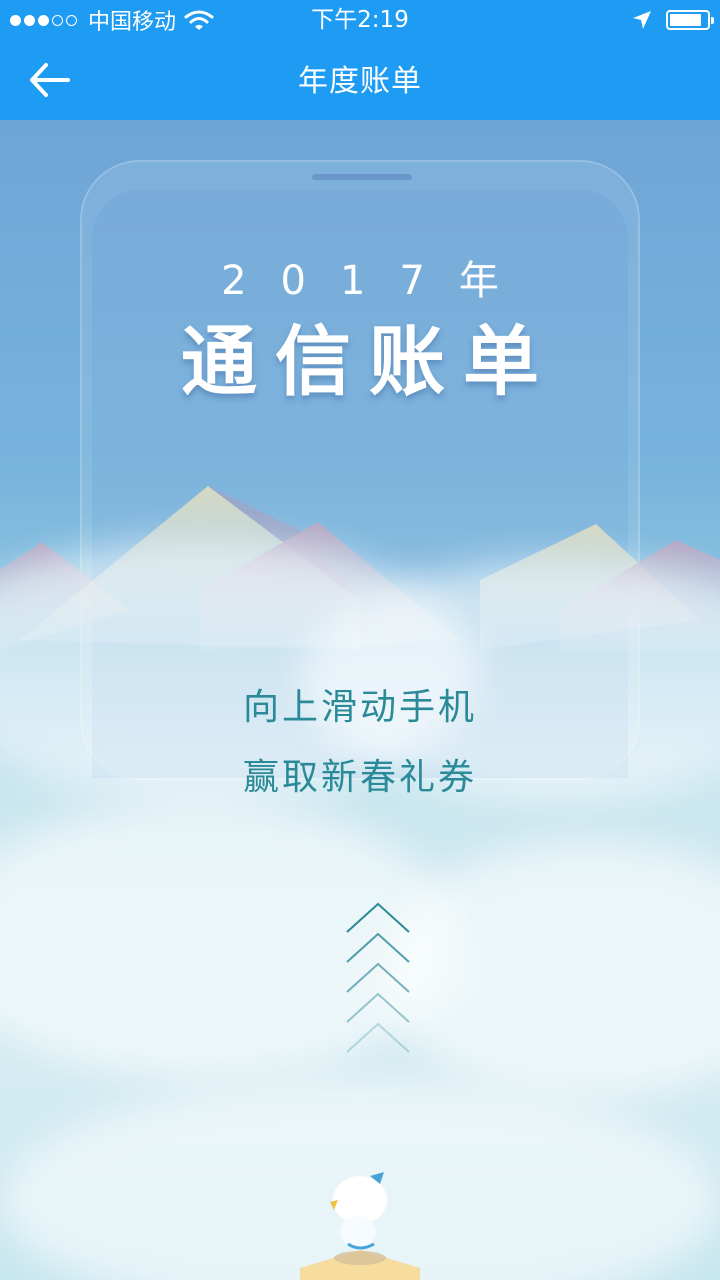 The image size is (720, 1280). What do you see at coordinates (359, 777) in the screenshot?
I see `prompt-line-2: 赢取新春礼券` at bounding box center [359, 777].